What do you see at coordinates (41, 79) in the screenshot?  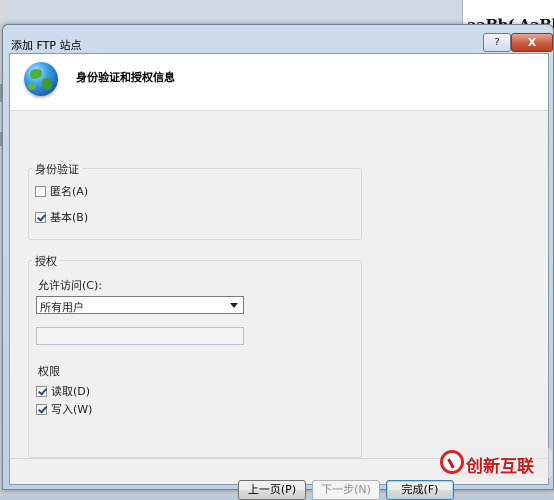 I see `globe-icon` at bounding box center [41, 79].